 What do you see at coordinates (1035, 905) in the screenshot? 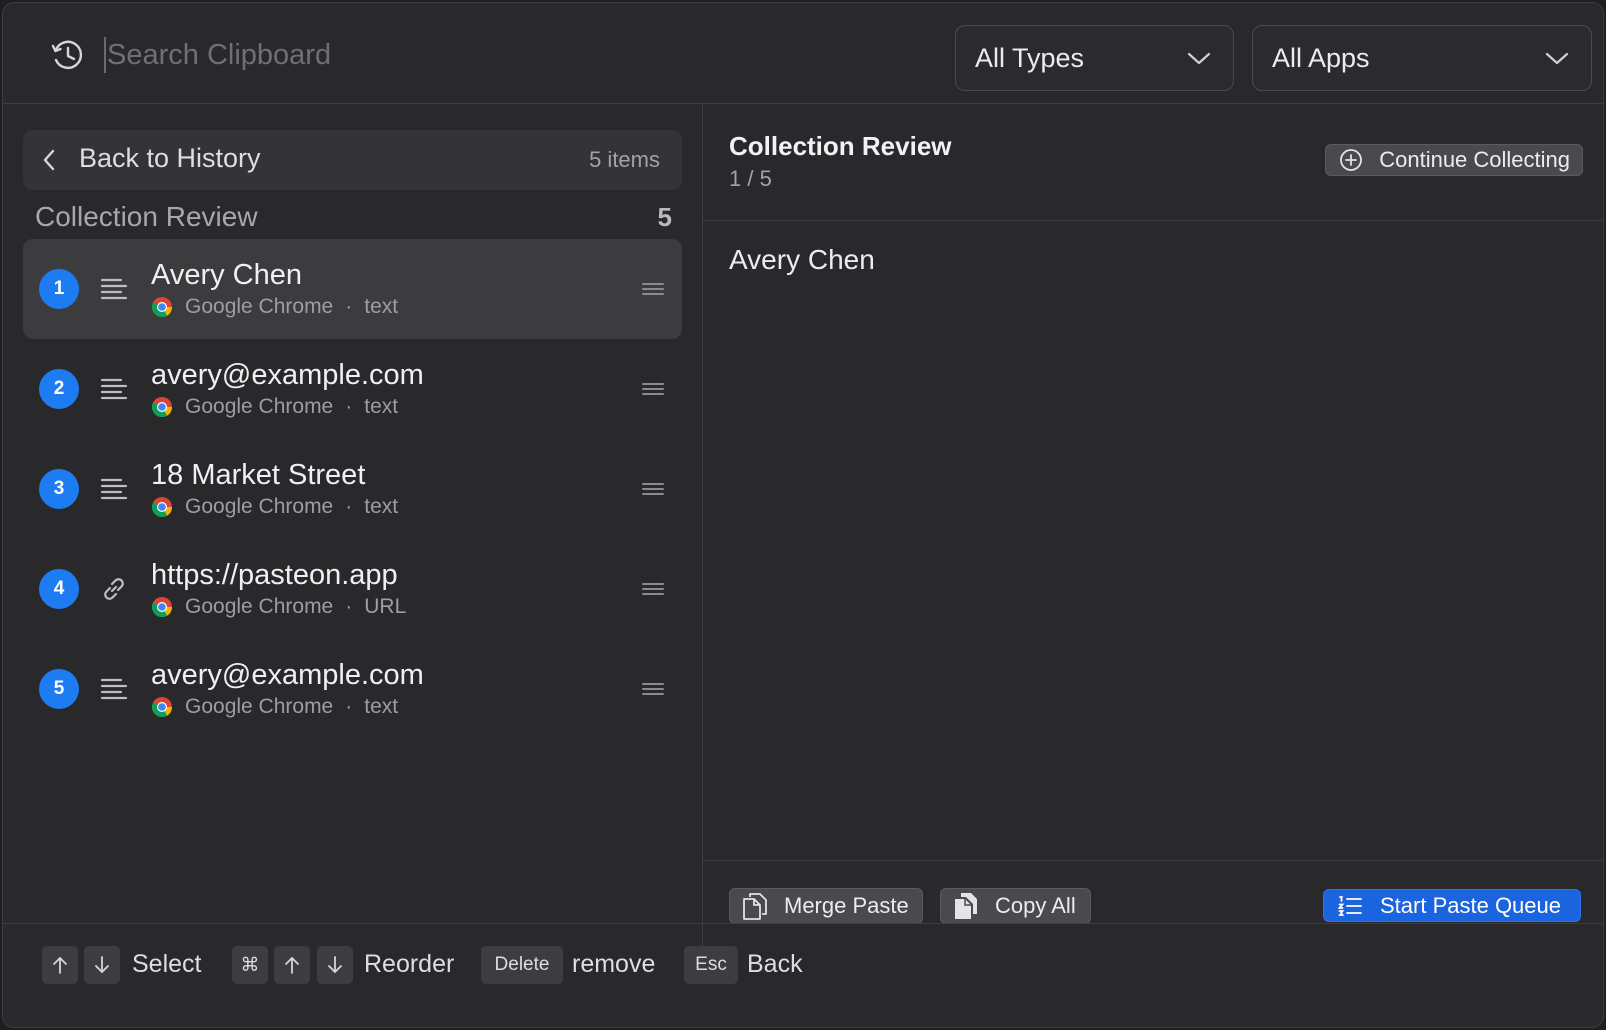
I see `copy-all-label: Copy All` at bounding box center [1035, 905].